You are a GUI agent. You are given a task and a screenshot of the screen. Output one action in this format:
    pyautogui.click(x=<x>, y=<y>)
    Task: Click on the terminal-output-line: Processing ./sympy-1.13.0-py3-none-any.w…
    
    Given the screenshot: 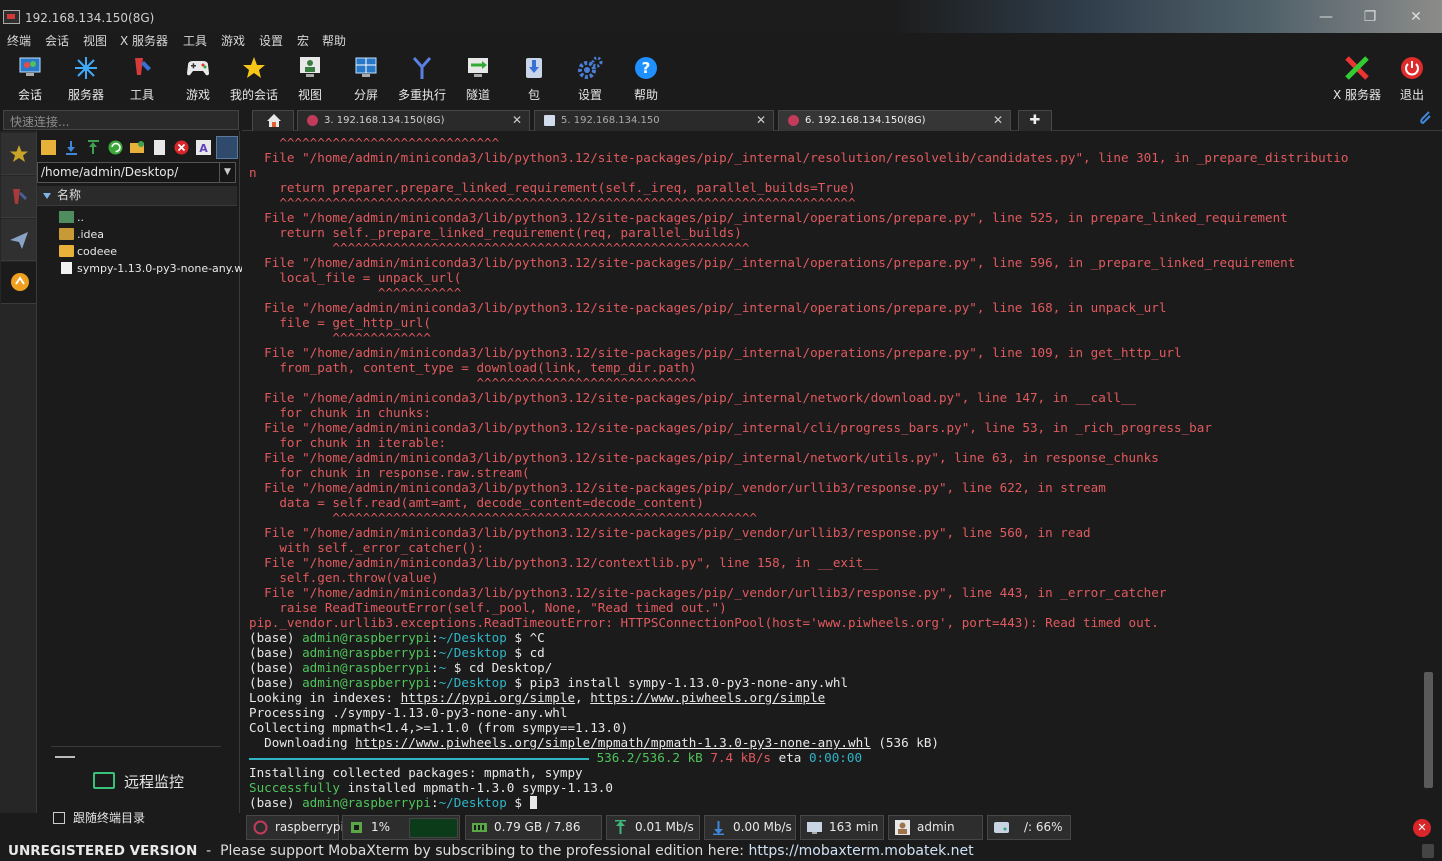 What is the action you would take?
    pyautogui.click(x=408, y=712)
    